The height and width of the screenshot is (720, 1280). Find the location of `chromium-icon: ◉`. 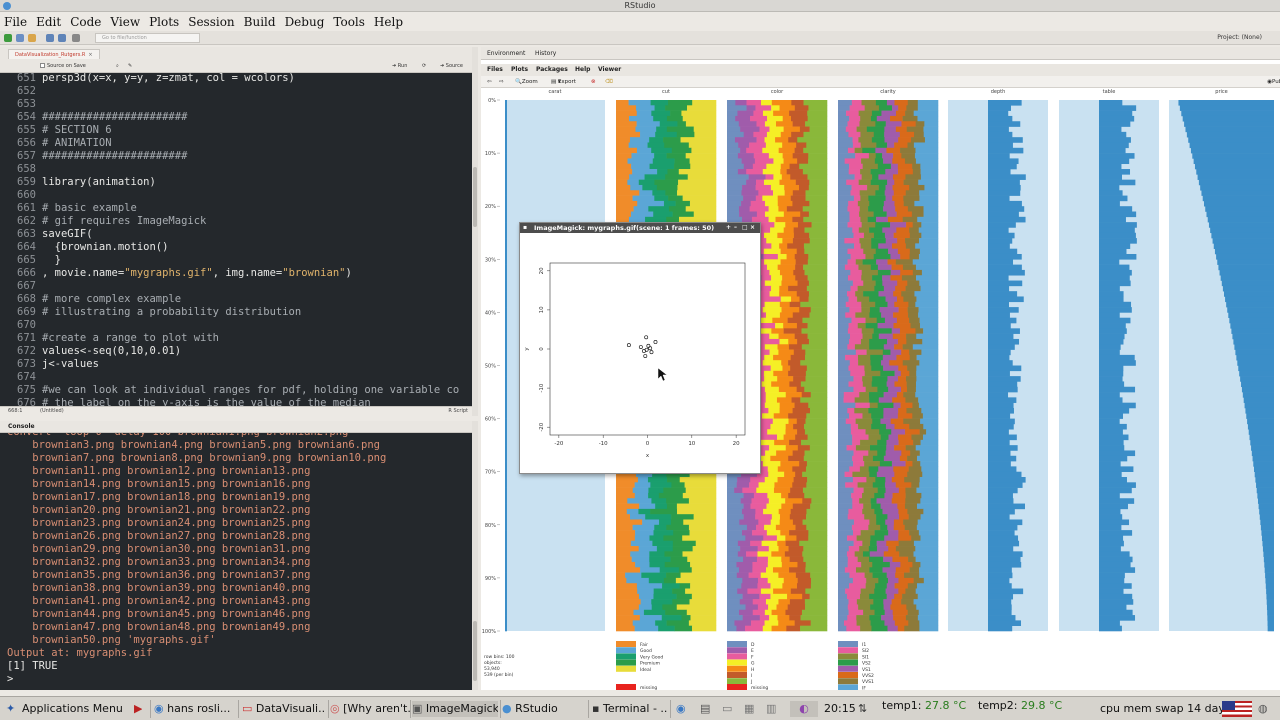

chromium-icon: ◉ is located at coordinates (681, 709).